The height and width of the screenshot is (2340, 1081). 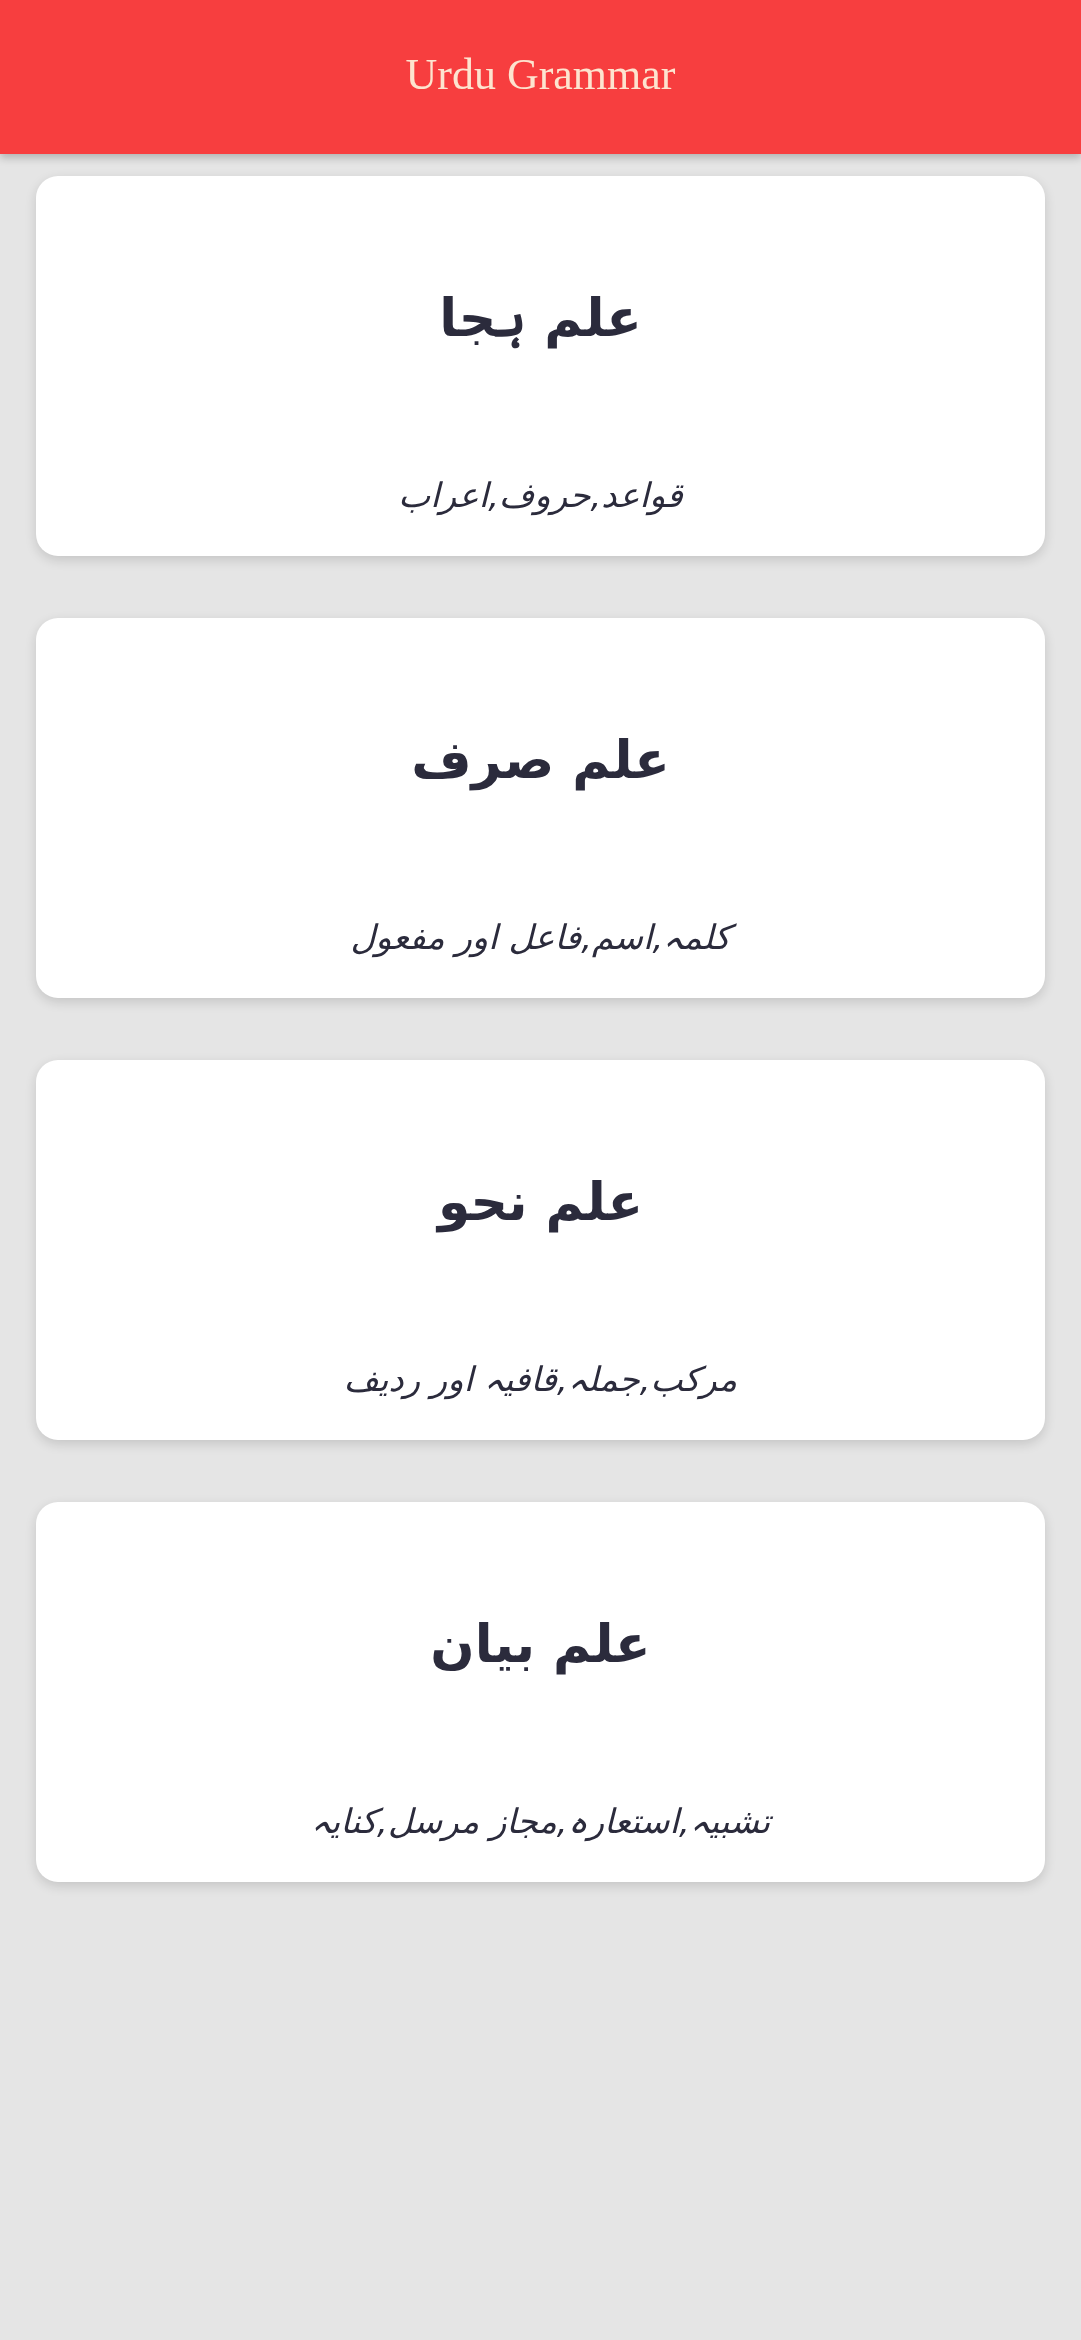 What do you see at coordinates (540, 74) in the screenshot?
I see `app-title: Urdu Grammar` at bounding box center [540, 74].